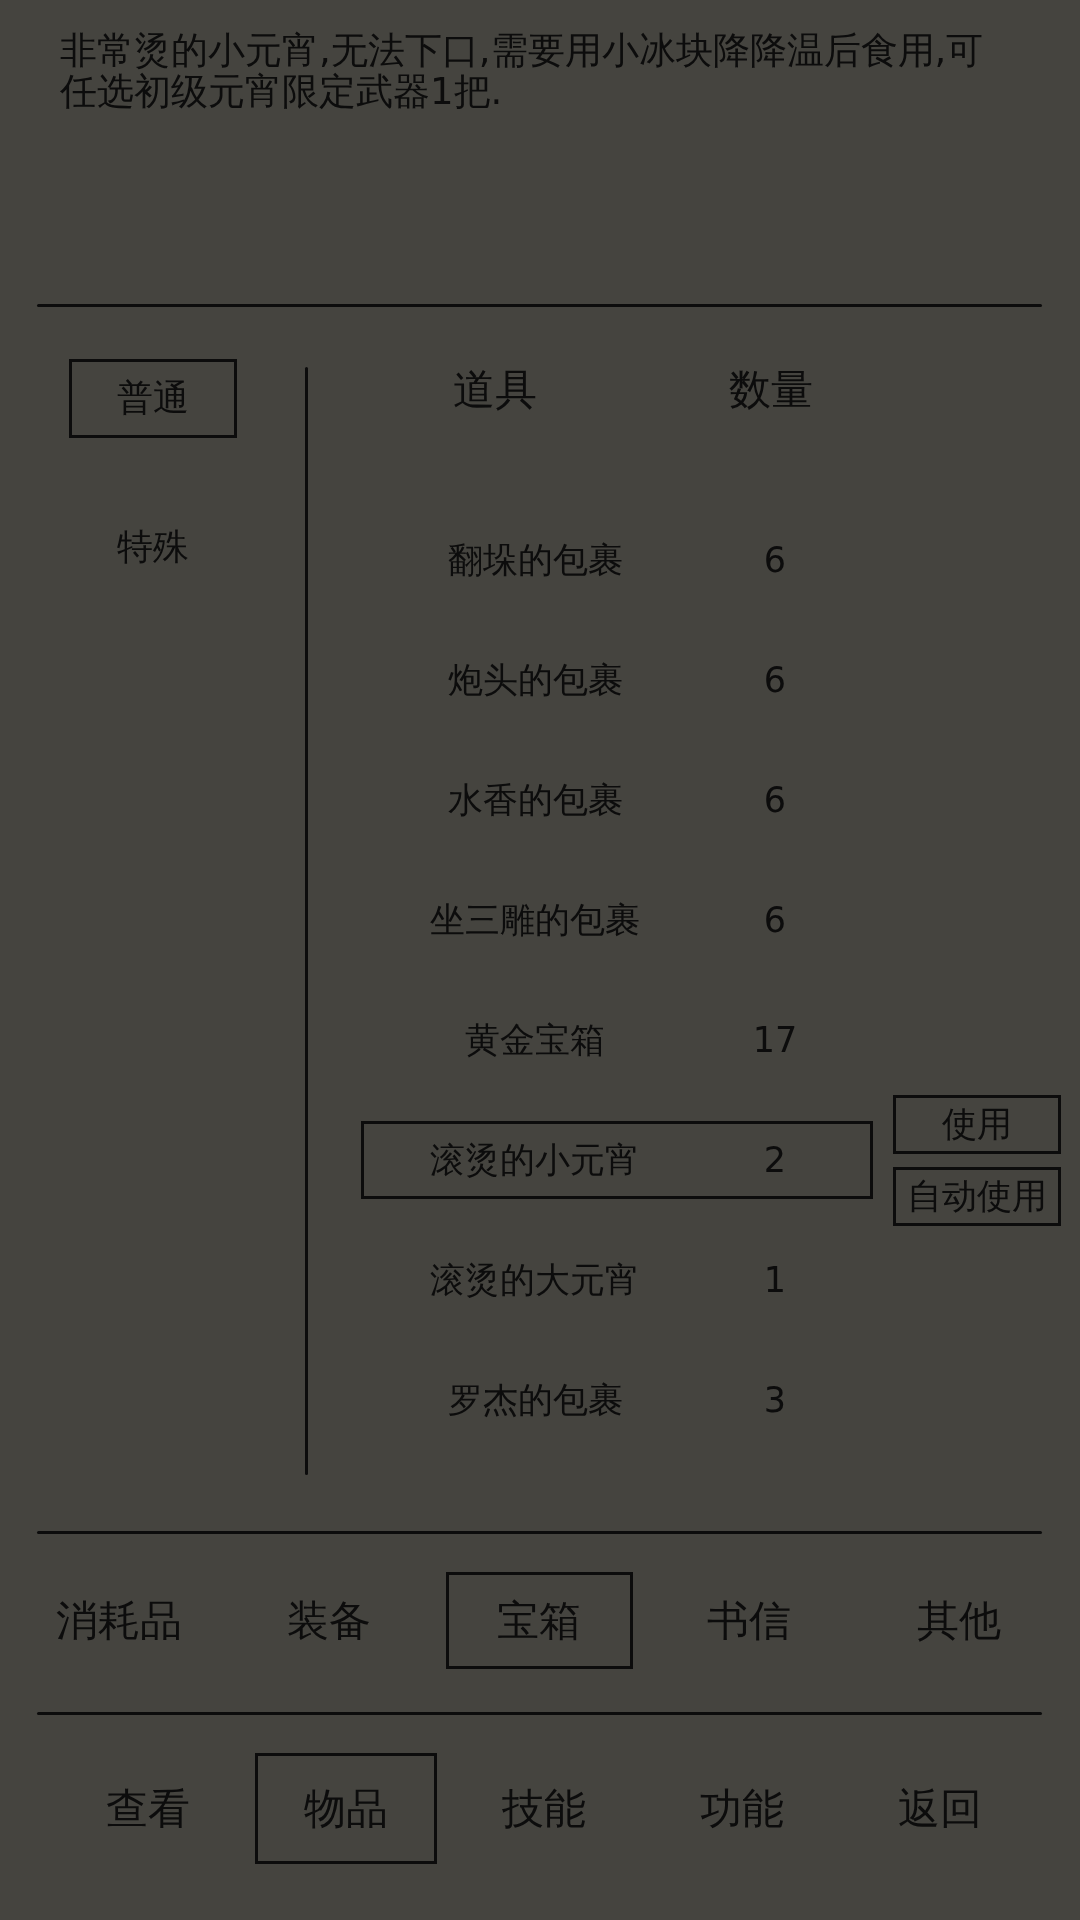  What do you see at coordinates (522, 71) in the screenshot?
I see `item-description: 非常烫的小元宵,无法下口,需要用小冰块降降温后食用,可任选初级元宵限定武器1把.` at bounding box center [522, 71].